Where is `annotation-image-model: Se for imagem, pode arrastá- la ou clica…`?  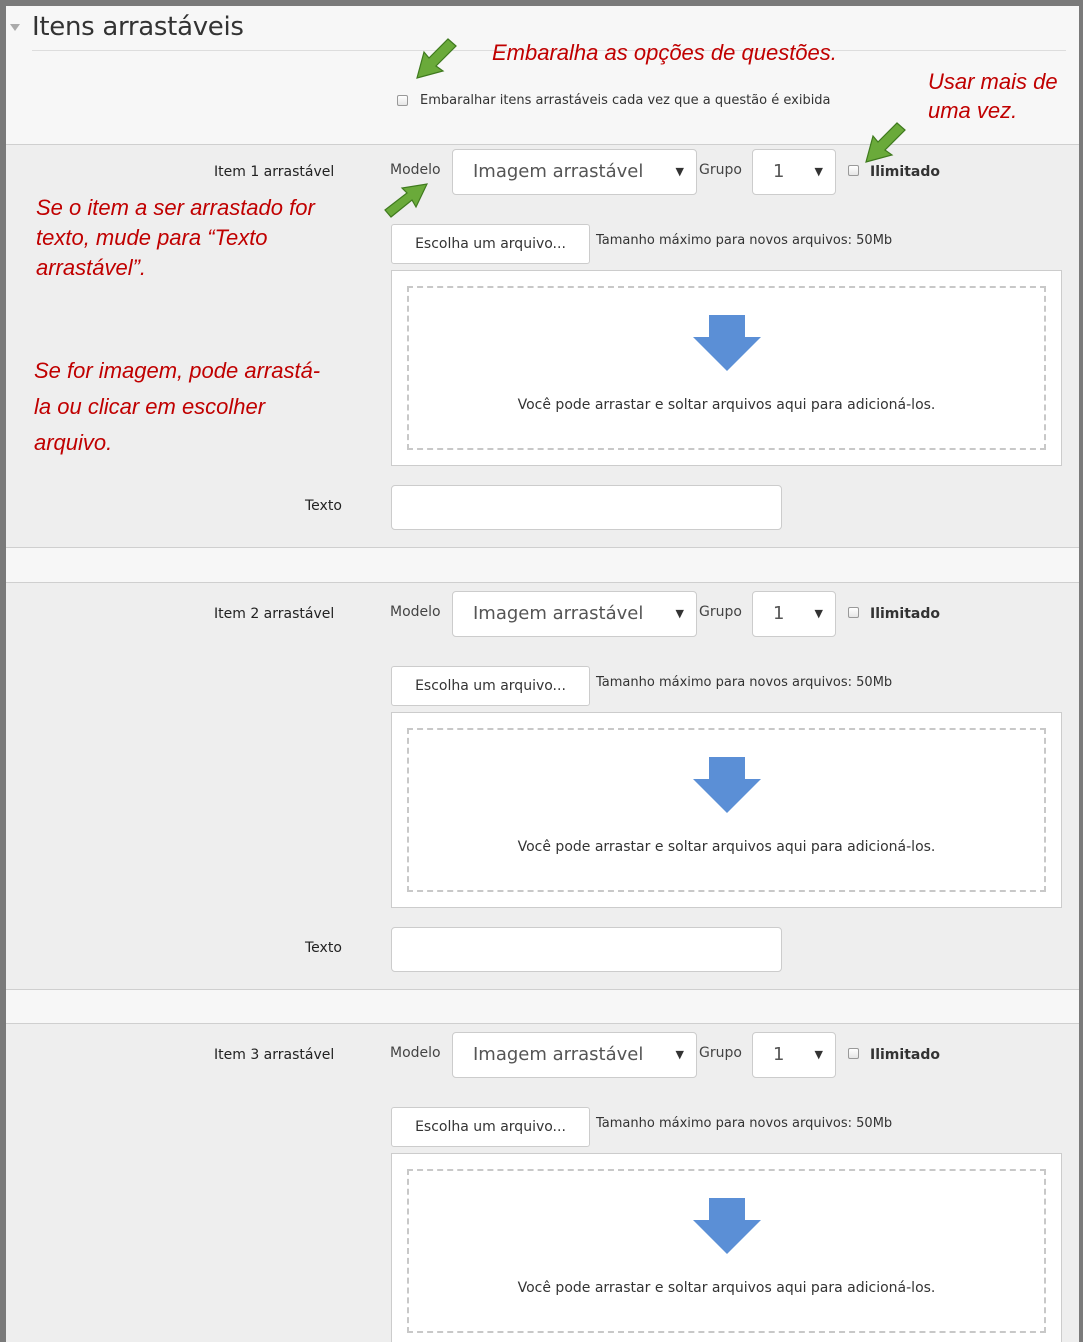
annotation-image-model: Se for imagem, pode arrastá- la ou clica… is located at coordinates (177, 406).